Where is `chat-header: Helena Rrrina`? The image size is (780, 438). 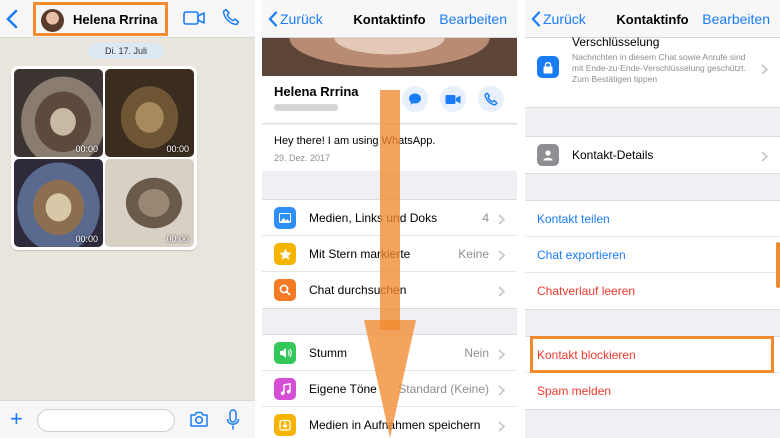
chat-header: Helena Rrrina is located at coordinates (127, 19).